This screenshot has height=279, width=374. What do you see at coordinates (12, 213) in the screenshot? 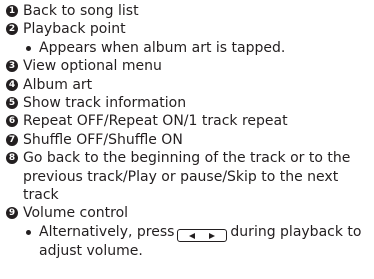
I see `item-number: 9` at bounding box center [12, 213].